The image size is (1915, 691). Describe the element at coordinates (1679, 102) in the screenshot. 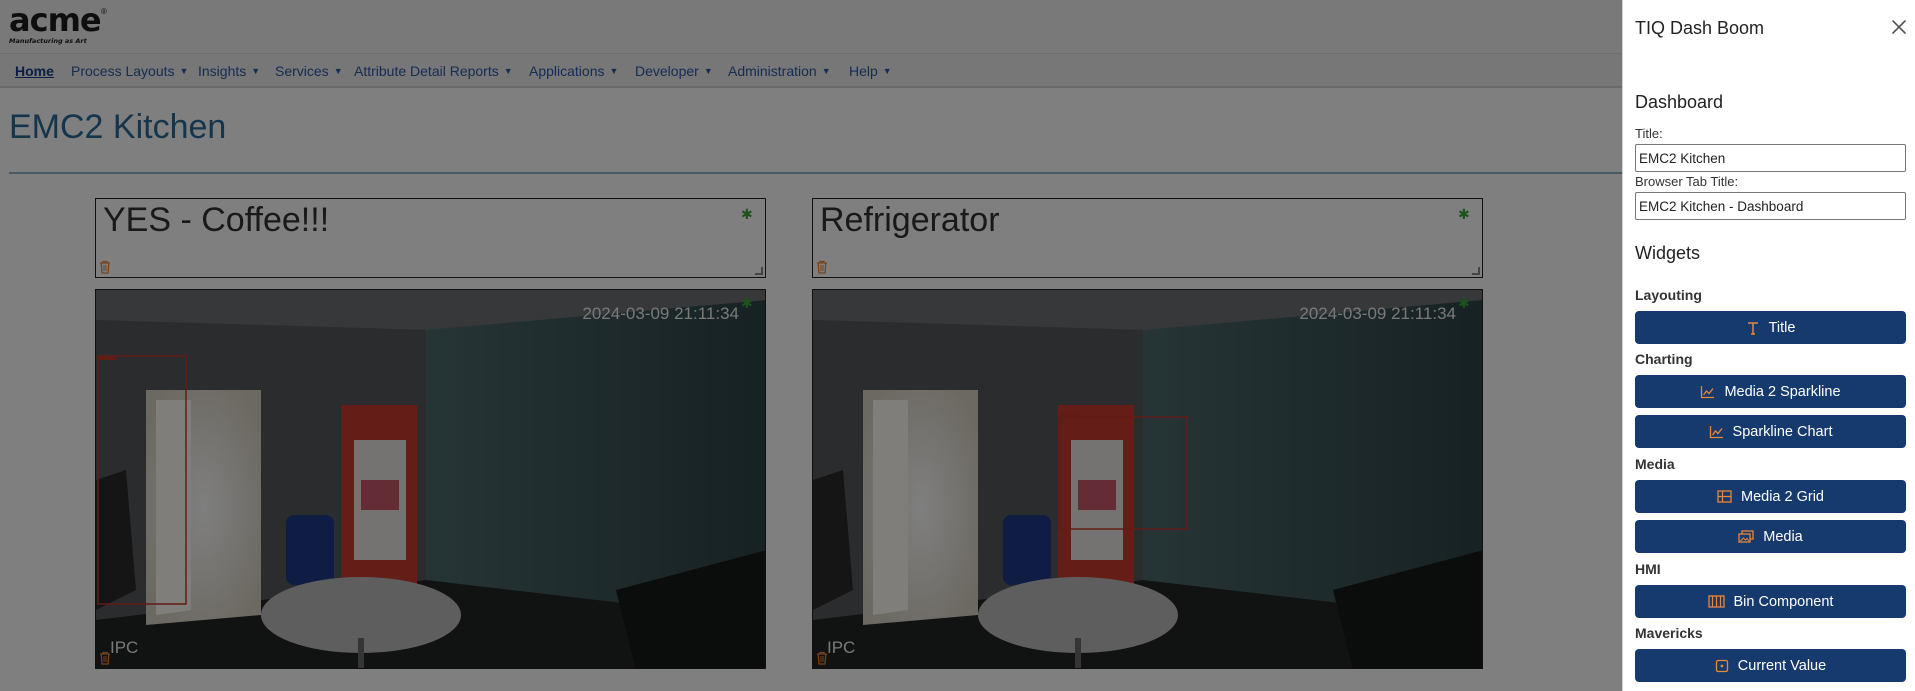

I see `dashboard-section-heading: Dashboard` at that location.